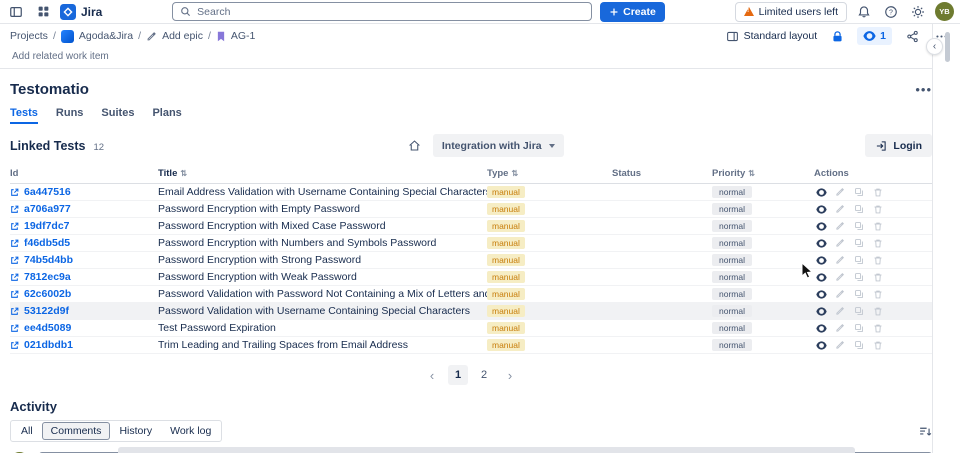 This screenshot has height=453, width=960. I want to click on pagination-page-2: 2, so click(484, 375).